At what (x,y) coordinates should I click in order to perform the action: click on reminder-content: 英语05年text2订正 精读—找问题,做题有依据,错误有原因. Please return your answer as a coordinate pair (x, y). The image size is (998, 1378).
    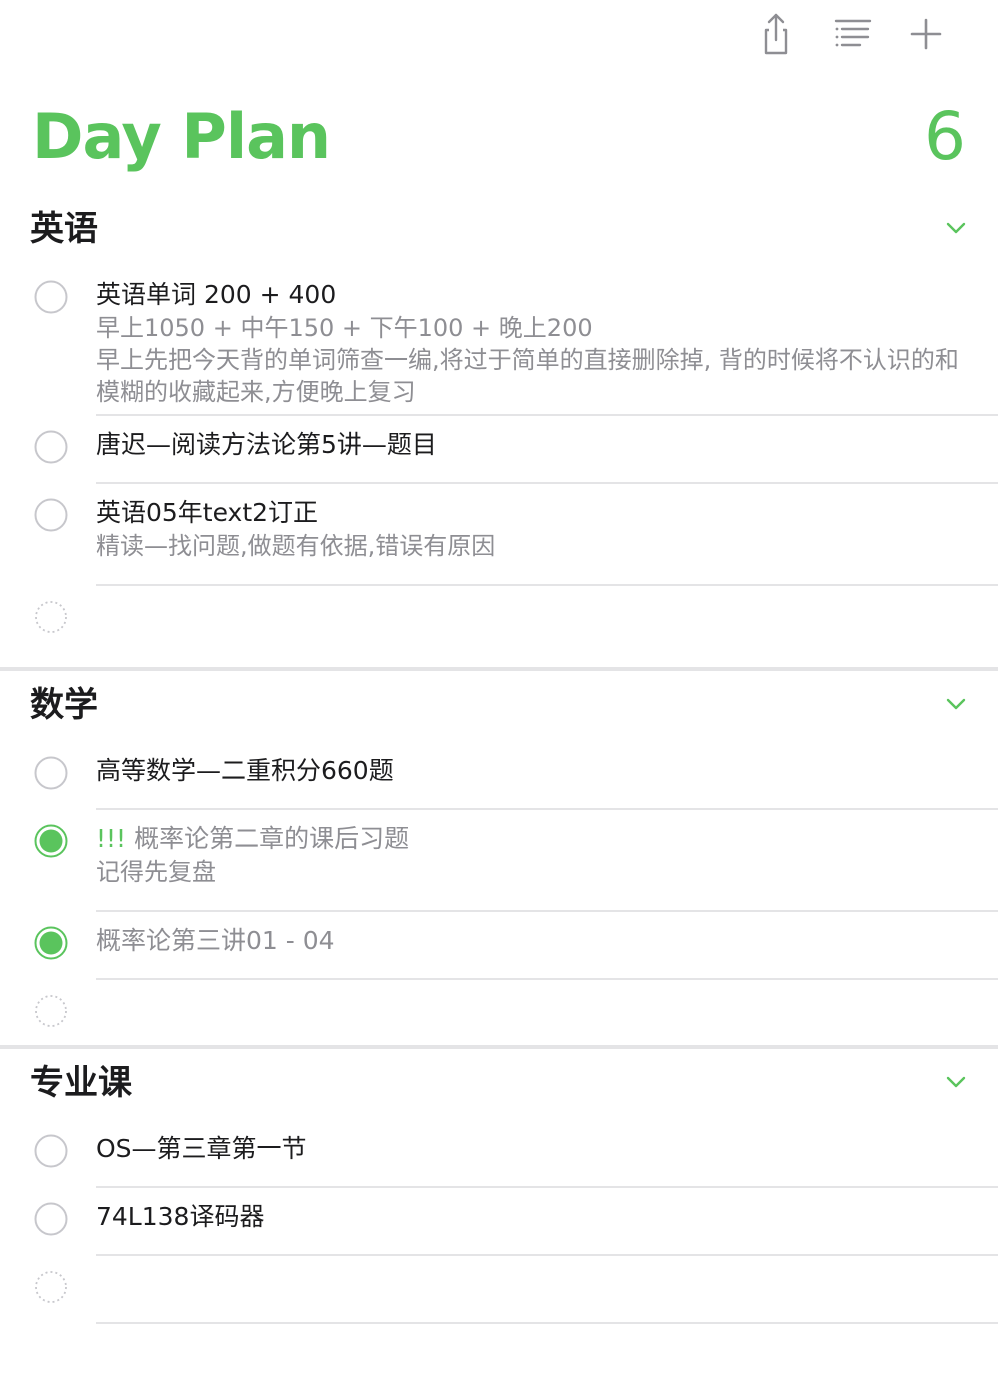
    Looking at the image, I should click on (547, 535).